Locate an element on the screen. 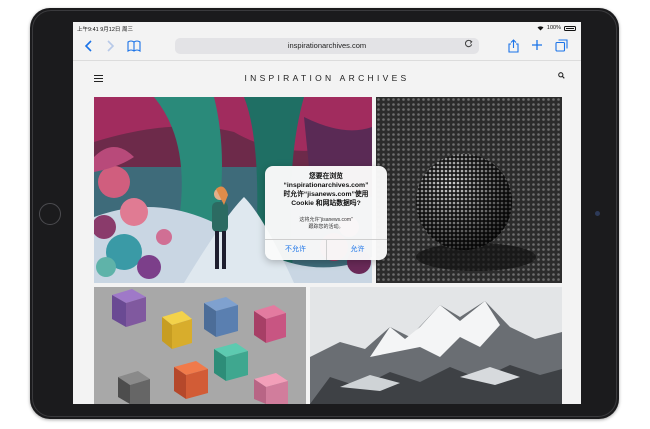  status-right: 100% is located at coordinates (556, 28).